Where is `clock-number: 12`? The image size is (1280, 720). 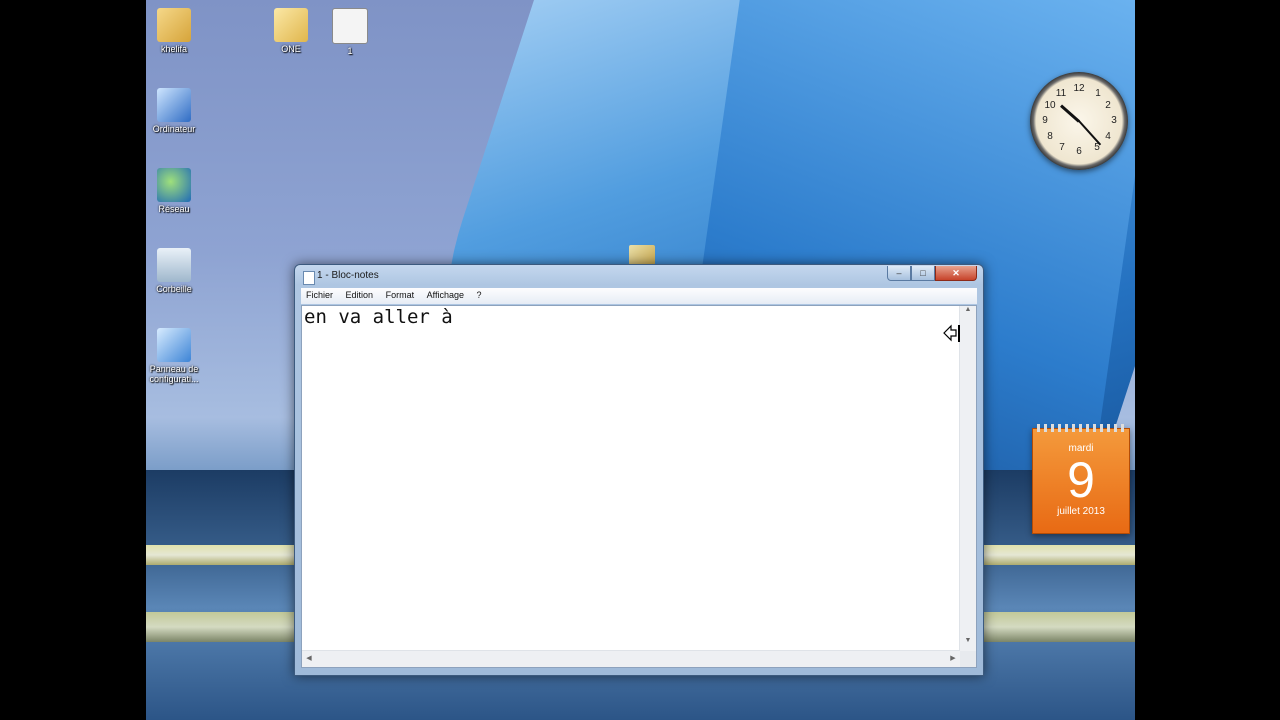
clock-number: 12 is located at coordinates (1079, 88).